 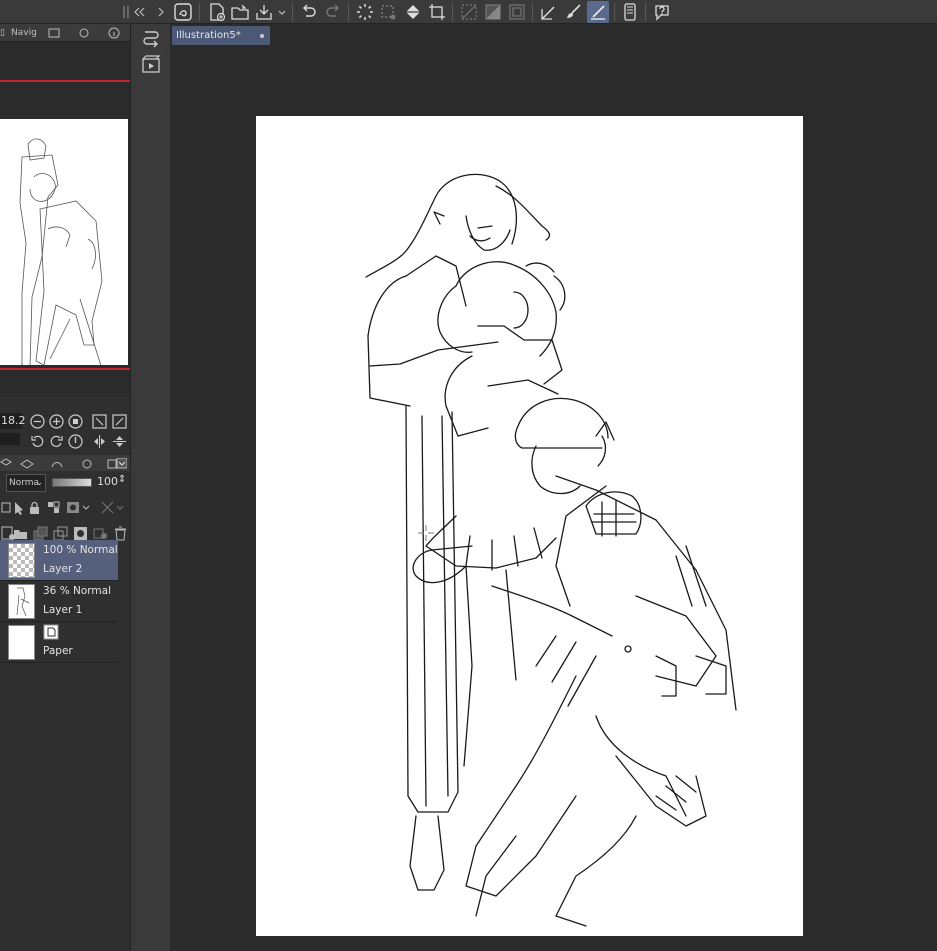 I want to click on redo-icon, so click(x=333, y=12).